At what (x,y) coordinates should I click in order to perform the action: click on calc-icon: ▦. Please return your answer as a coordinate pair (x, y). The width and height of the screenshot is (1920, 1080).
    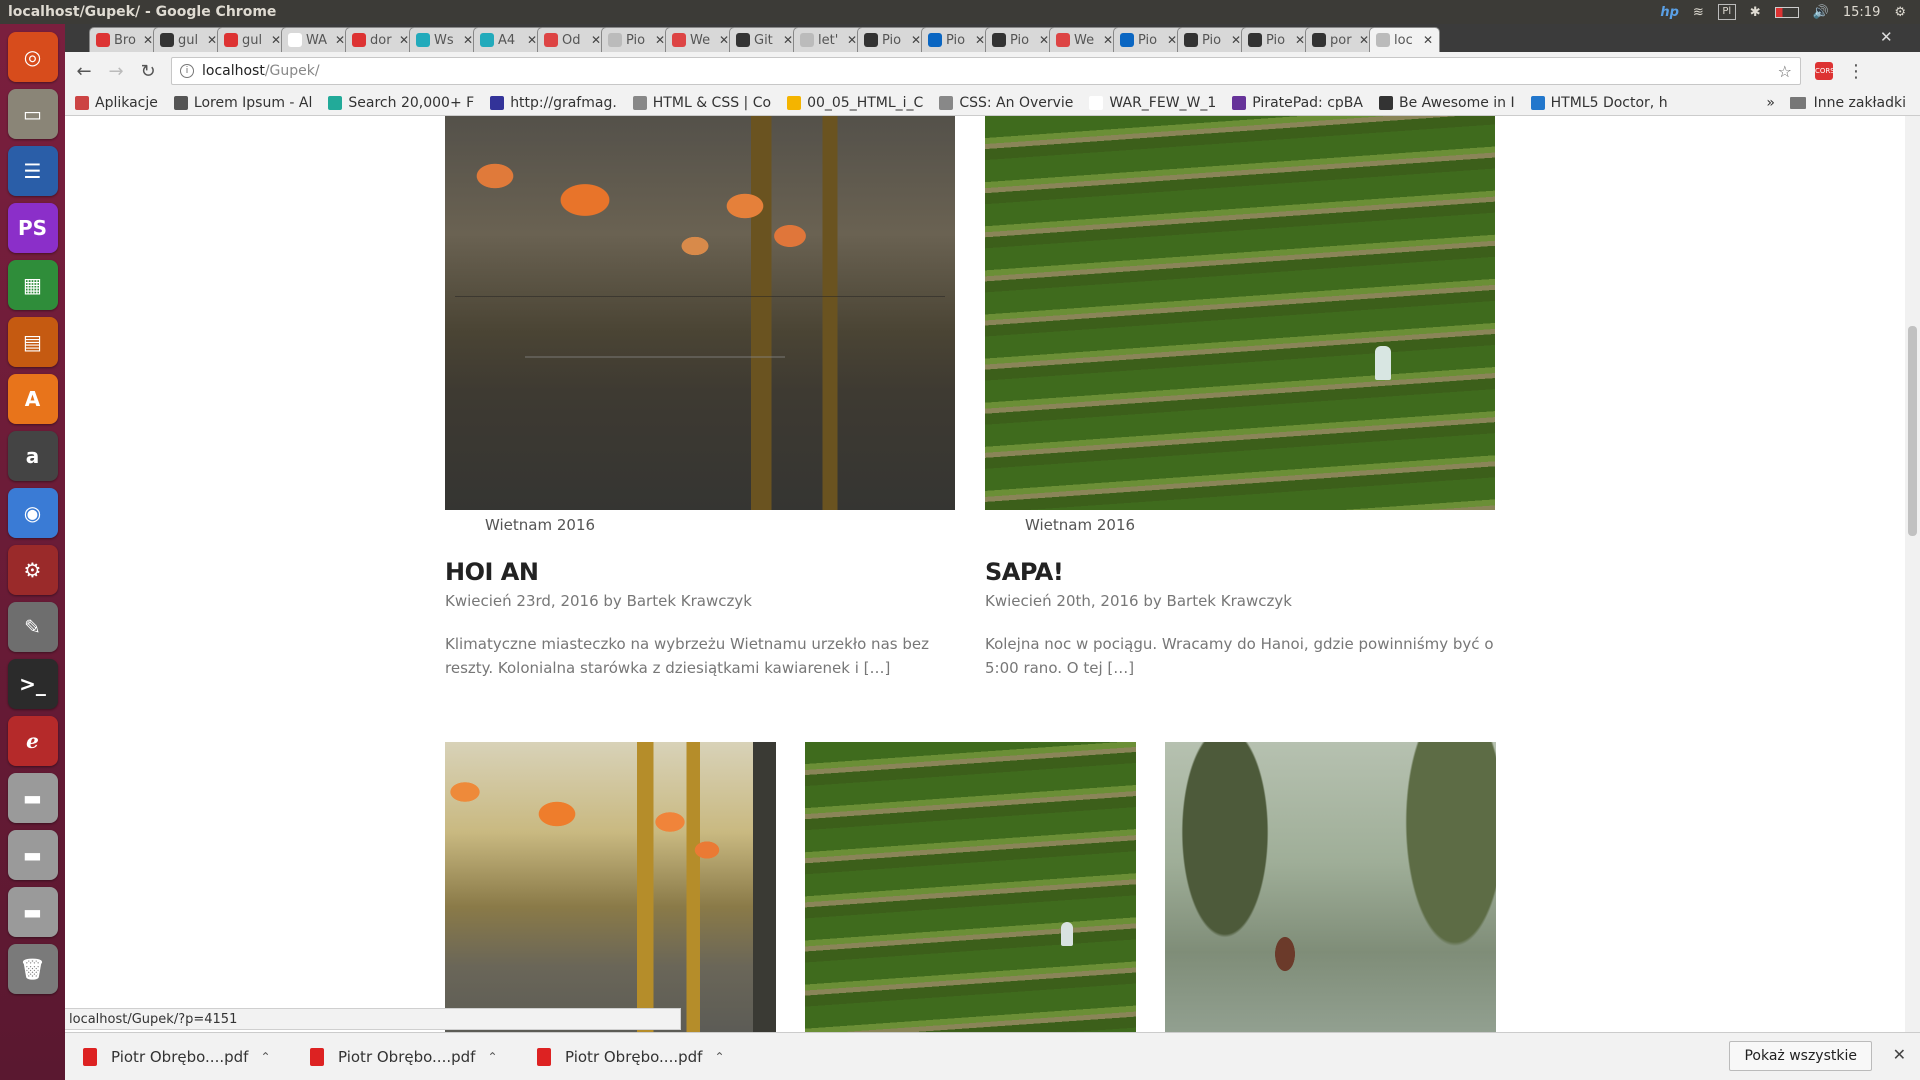
    Looking at the image, I should click on (32, 285).